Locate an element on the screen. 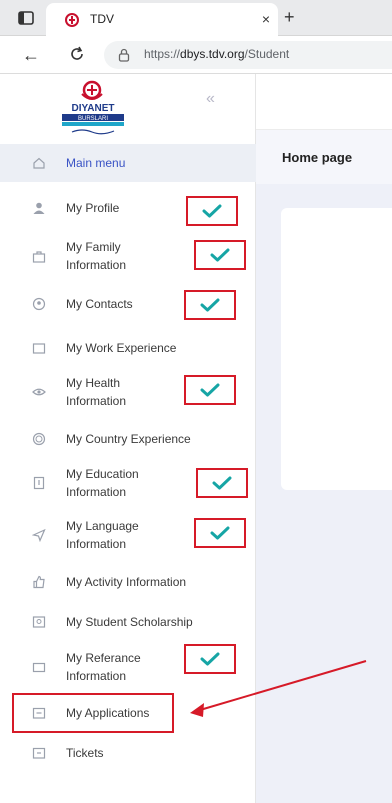 This screenshot has height=803, width=392. completed-check-my-language-information is located at coordinates (220, 533).